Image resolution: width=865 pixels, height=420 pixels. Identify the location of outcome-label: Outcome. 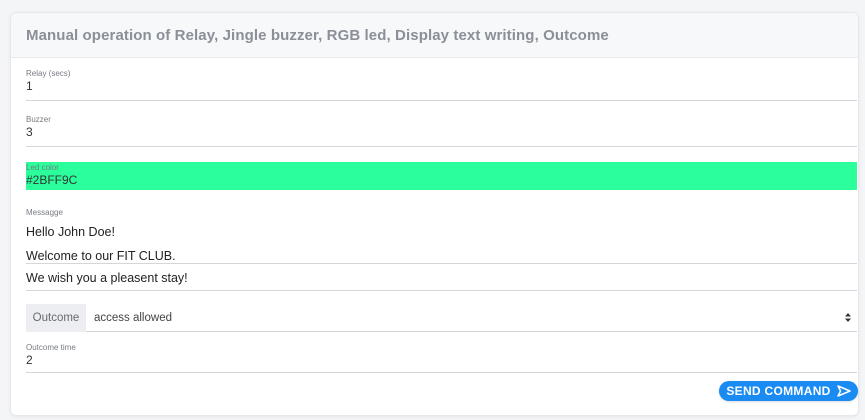
(56, 318).